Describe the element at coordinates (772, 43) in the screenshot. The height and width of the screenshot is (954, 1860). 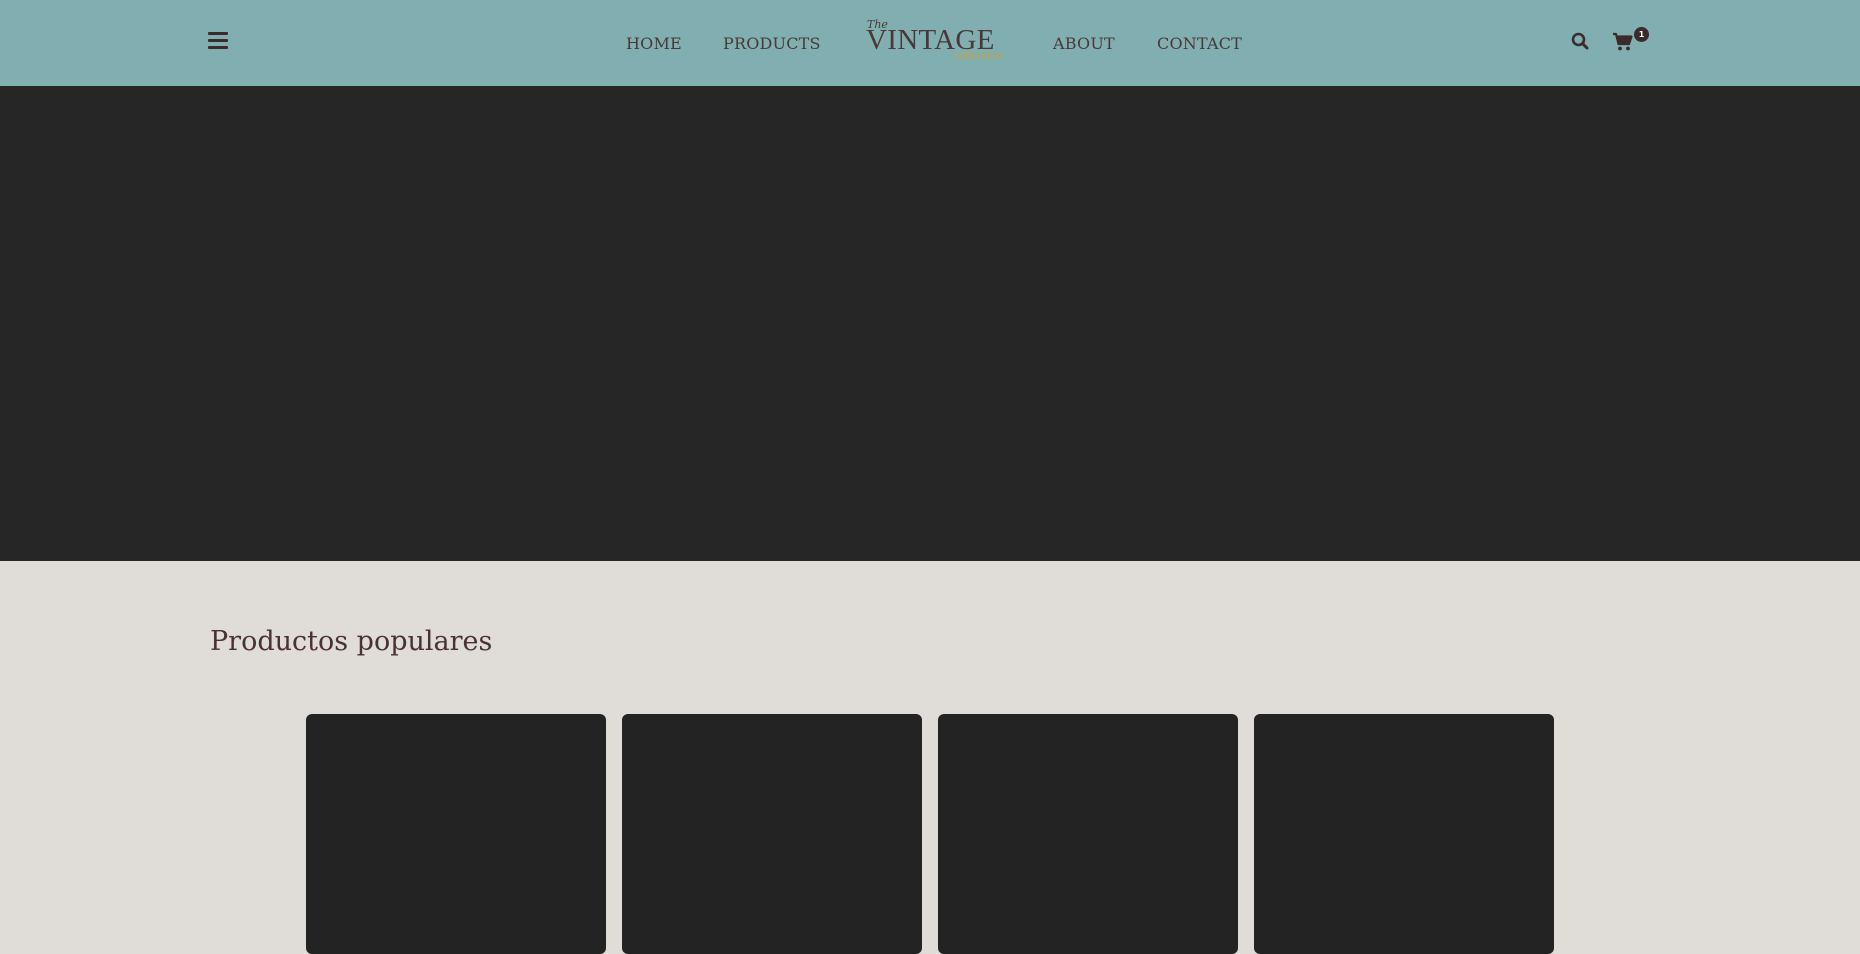
I see `nav-products-link: PRODUCTS` at that location.